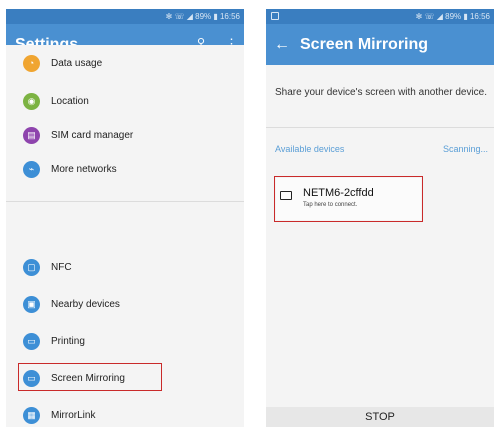 This screenshot has width=494, height=427. I want to click on settings-item-nearby-devices: ▣ Nearby devices, so click(125, 304).